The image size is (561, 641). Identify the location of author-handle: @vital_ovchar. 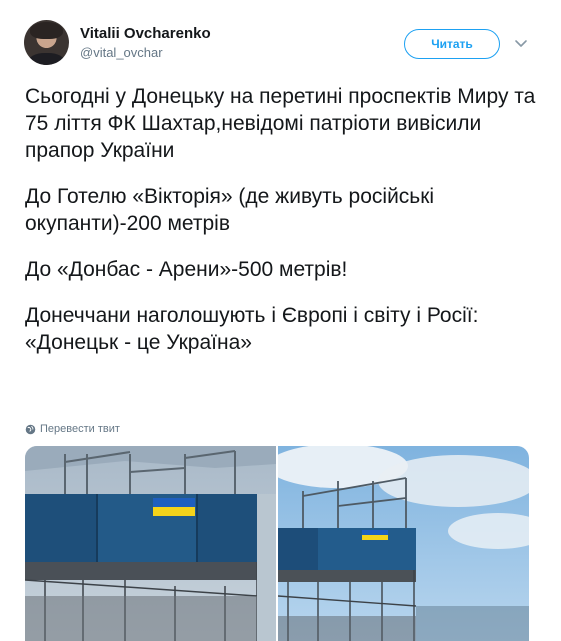
(121, 52).